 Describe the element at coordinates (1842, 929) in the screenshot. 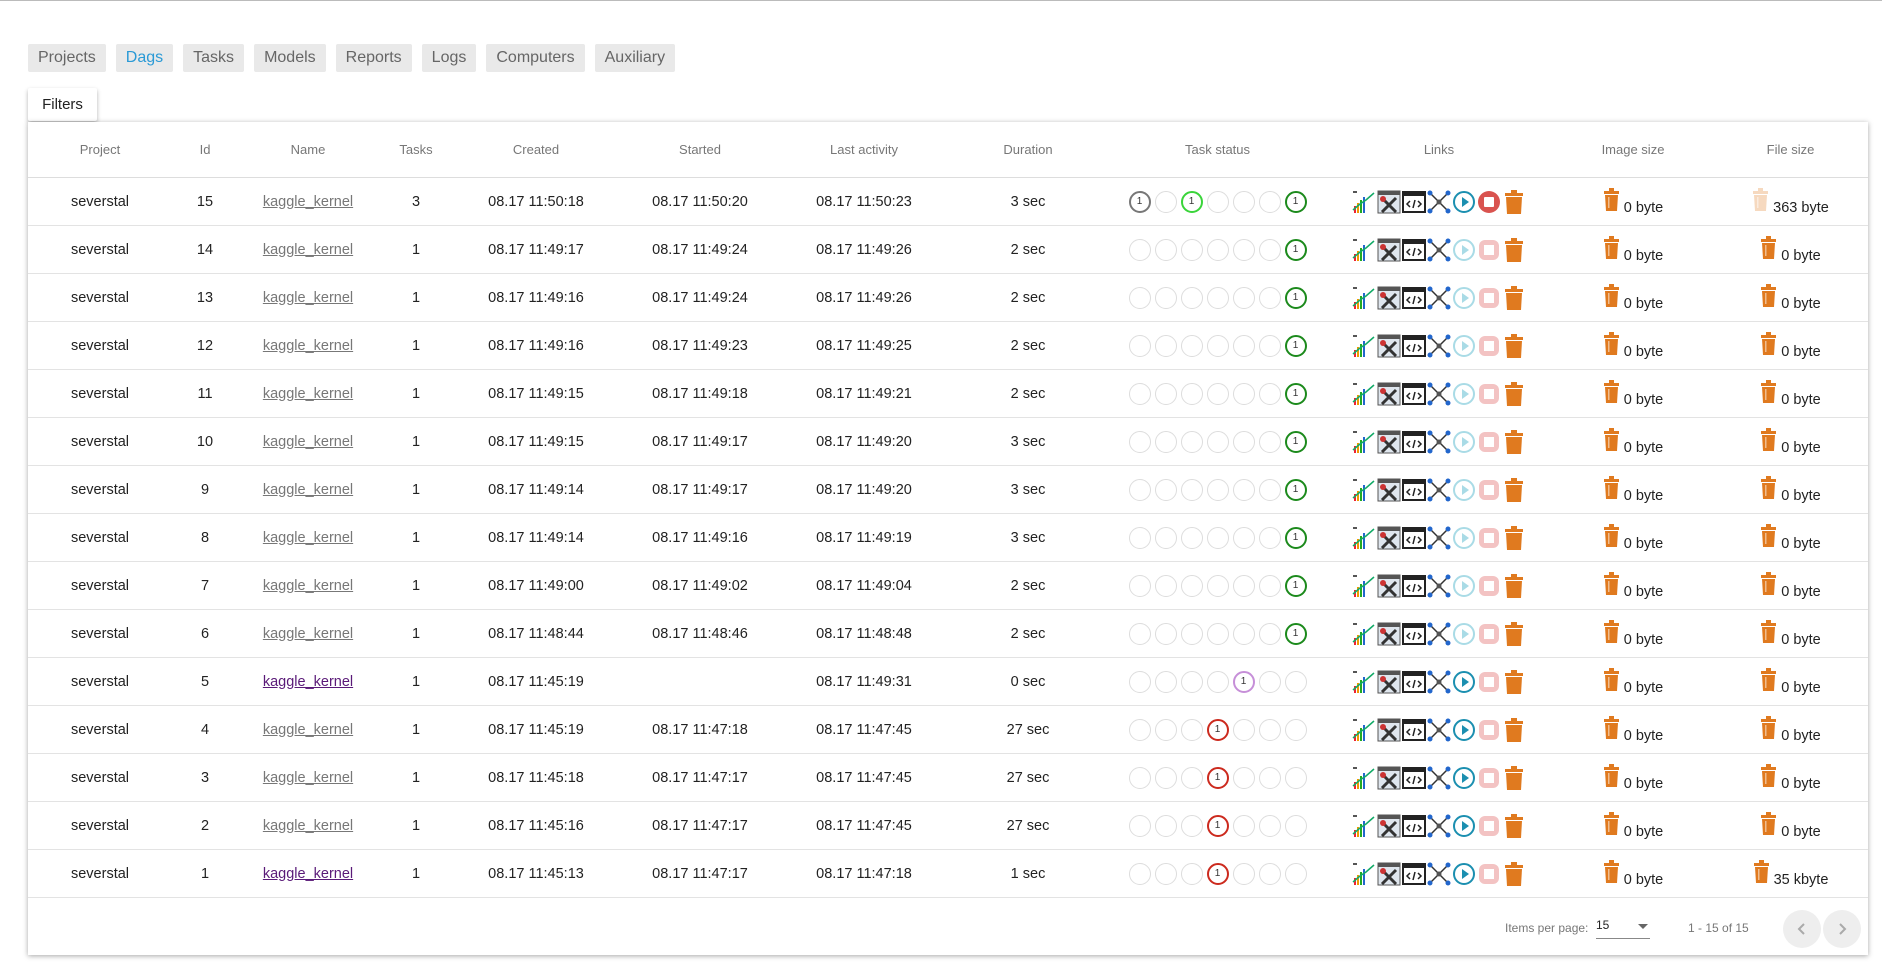

I see `next-page-button` at that location.